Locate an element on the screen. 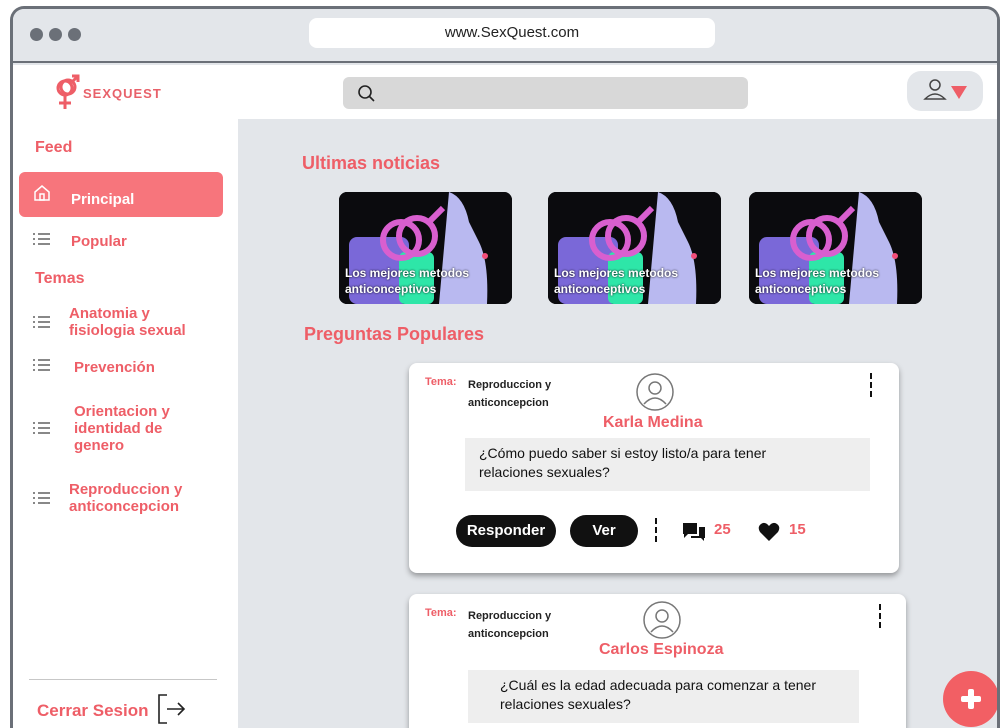 This screenshot has height=728, width=1003. plus-icon is located at coordinates (971, 699).